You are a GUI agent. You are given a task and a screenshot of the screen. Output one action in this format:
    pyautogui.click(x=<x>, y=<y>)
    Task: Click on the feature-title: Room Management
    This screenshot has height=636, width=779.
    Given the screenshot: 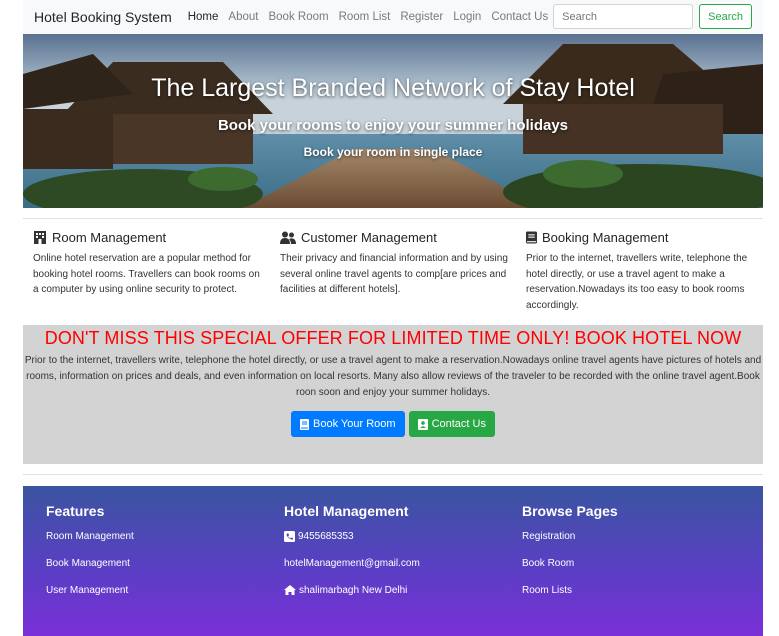 What is the action you would take?
    pyautogui.click(x=109, y=237)
    